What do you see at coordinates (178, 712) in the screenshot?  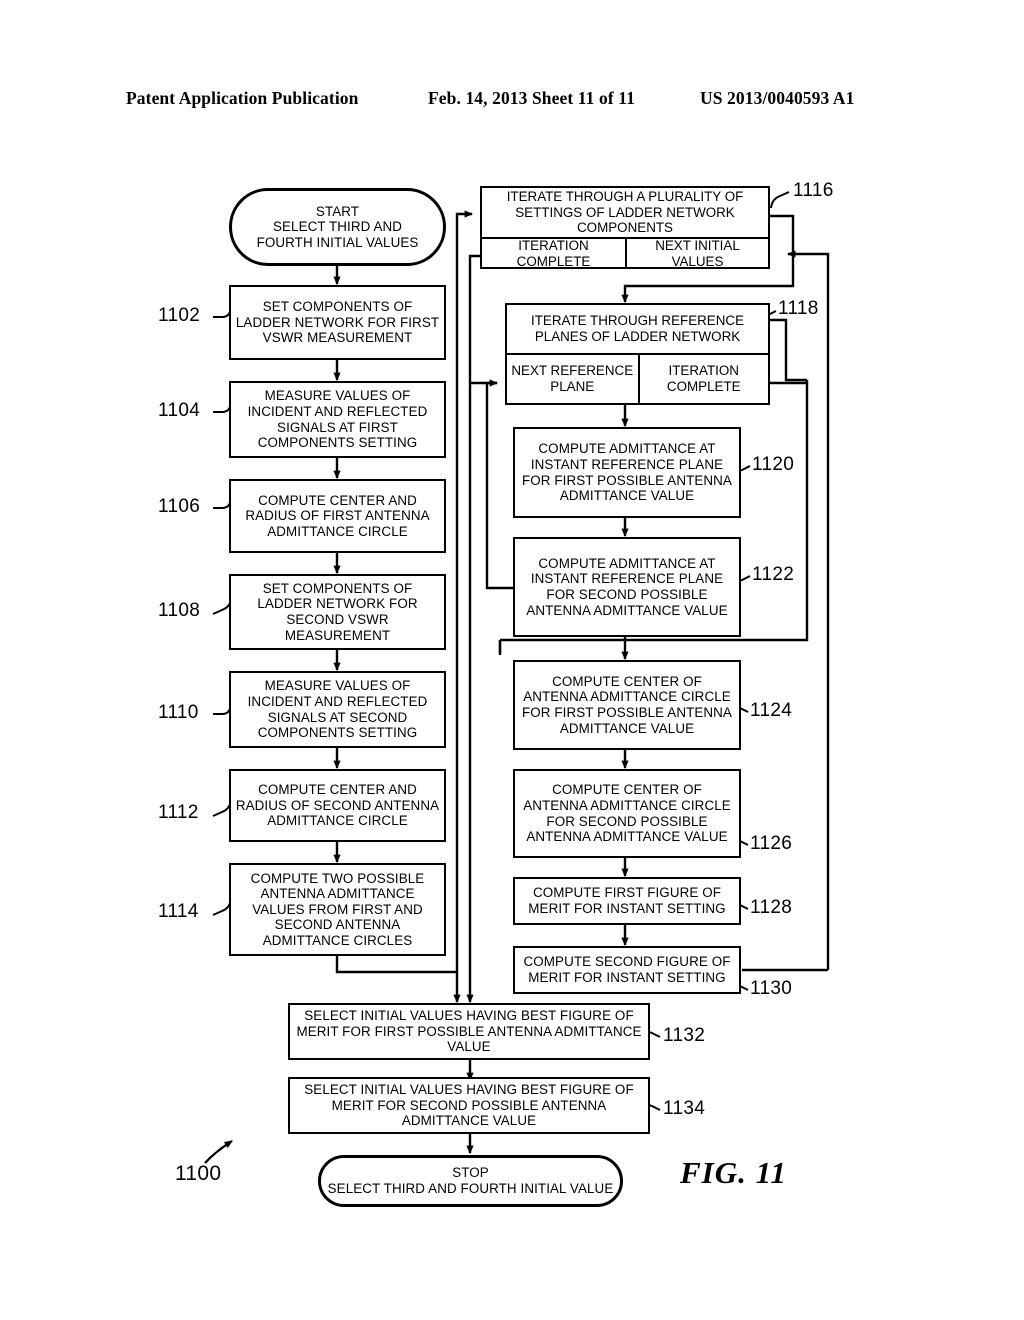 I see `numeral-1110: 1110` at bounding box center [178, 712].